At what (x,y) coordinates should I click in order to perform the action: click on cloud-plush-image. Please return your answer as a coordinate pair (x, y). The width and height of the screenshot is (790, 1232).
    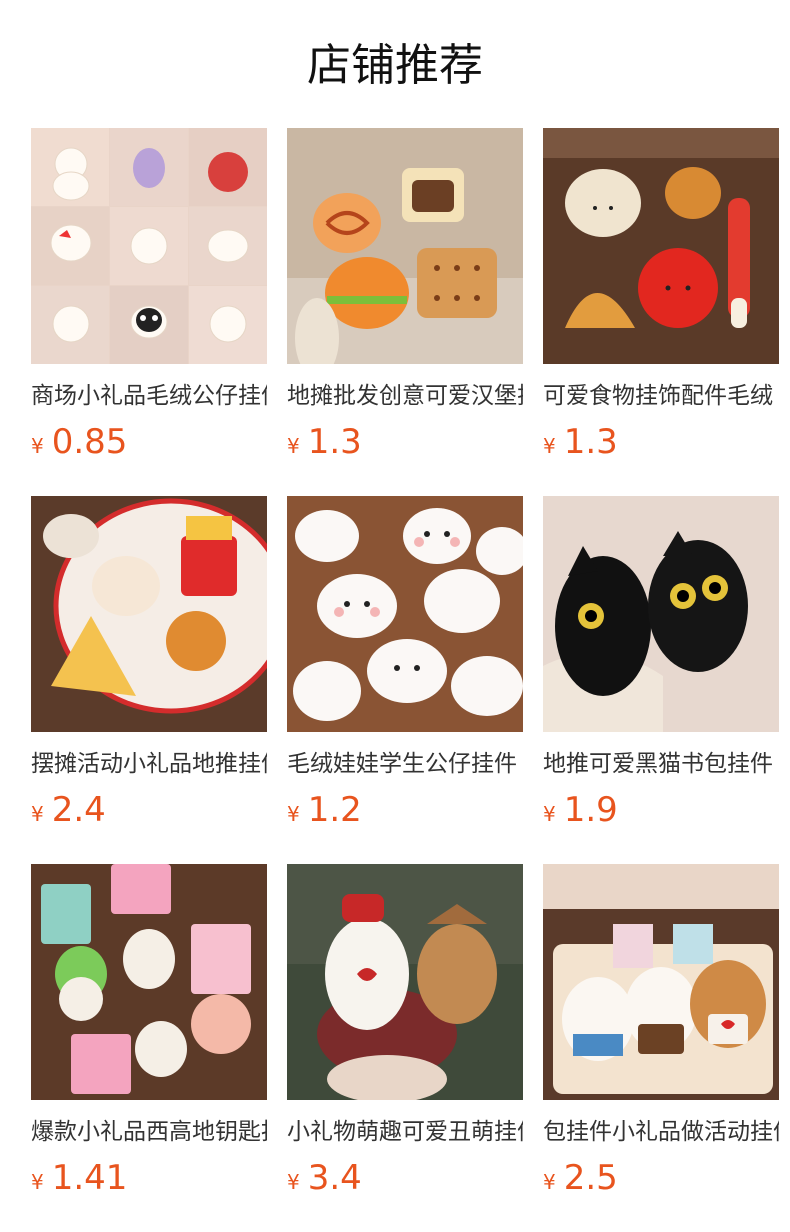
    Looking at the image, I should click on (405, 614).